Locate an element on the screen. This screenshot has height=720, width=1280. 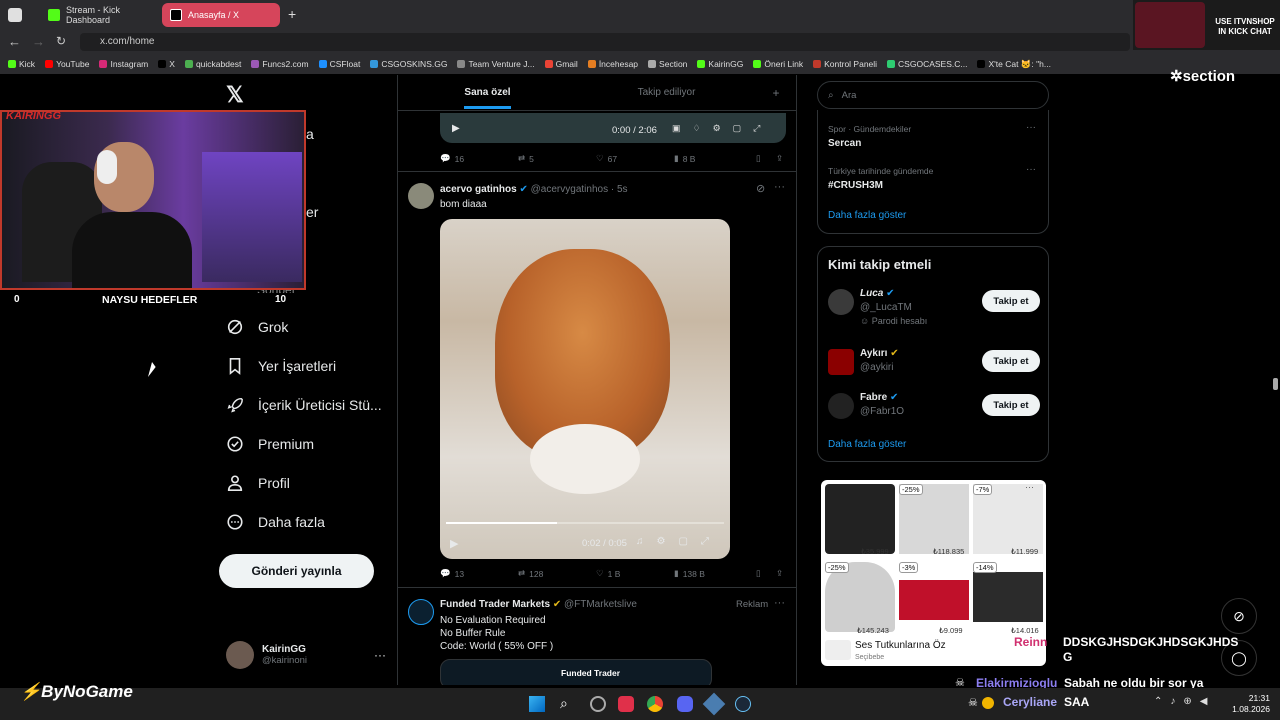
trend-item: Spor · Gündemdekiler Sercan is located at coordinates (869, 136).